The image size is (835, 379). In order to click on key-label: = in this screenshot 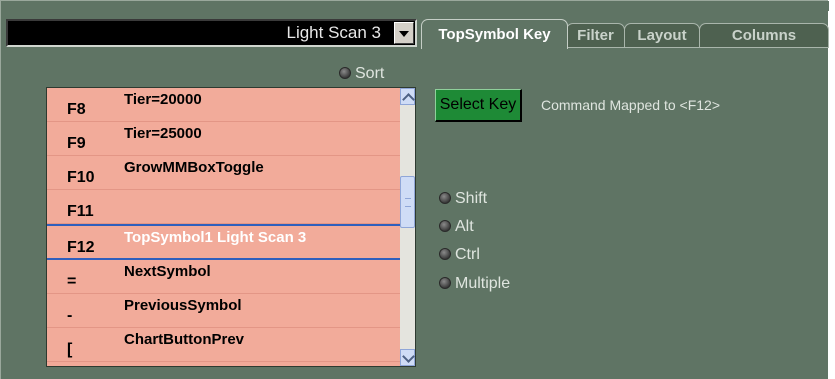, I will do `click(72, 281)`.